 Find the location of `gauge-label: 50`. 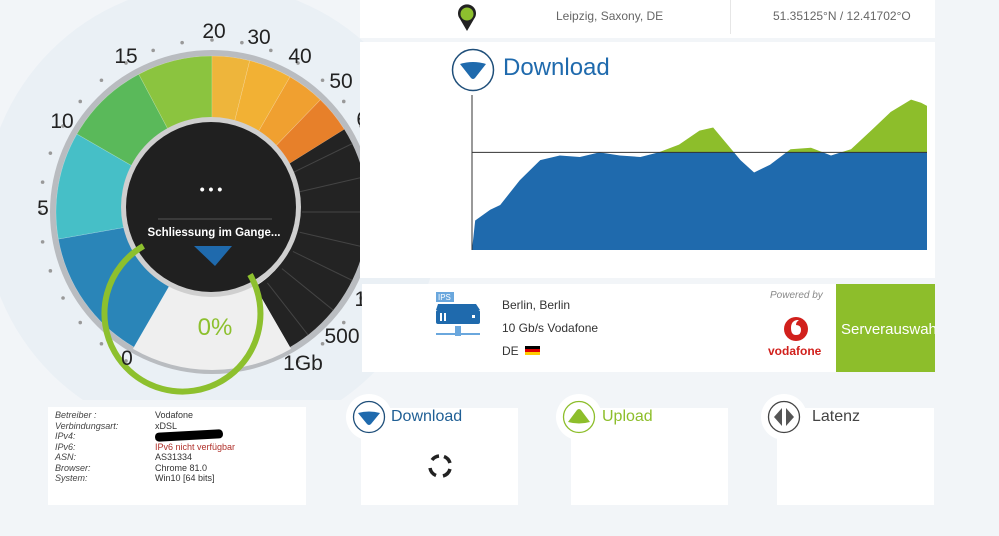

gauge-label: 50 is located at coordinates (340, 81).